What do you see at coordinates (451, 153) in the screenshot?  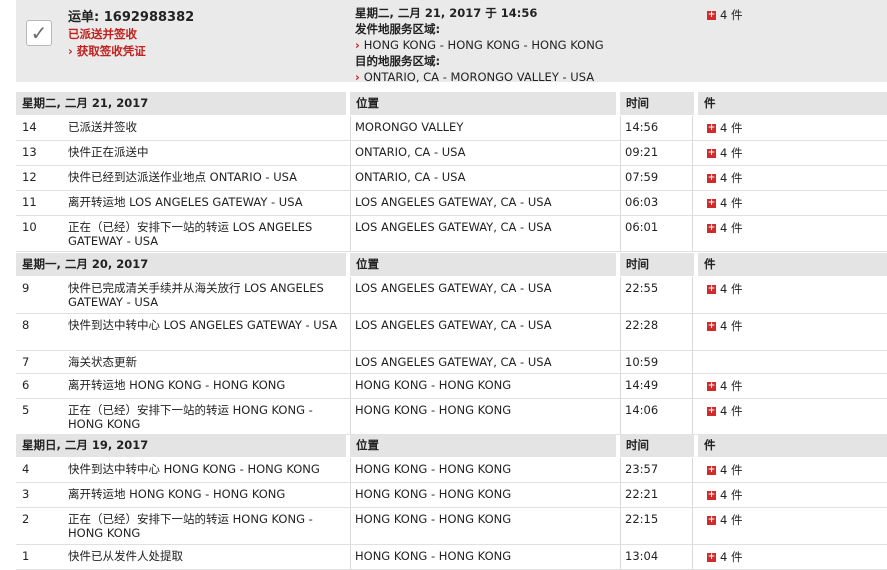 I see `table-row: 13 快件正在派送中 ONTARIO, CA - USA 09:21 +4 件` at bounding box center [451, 153].